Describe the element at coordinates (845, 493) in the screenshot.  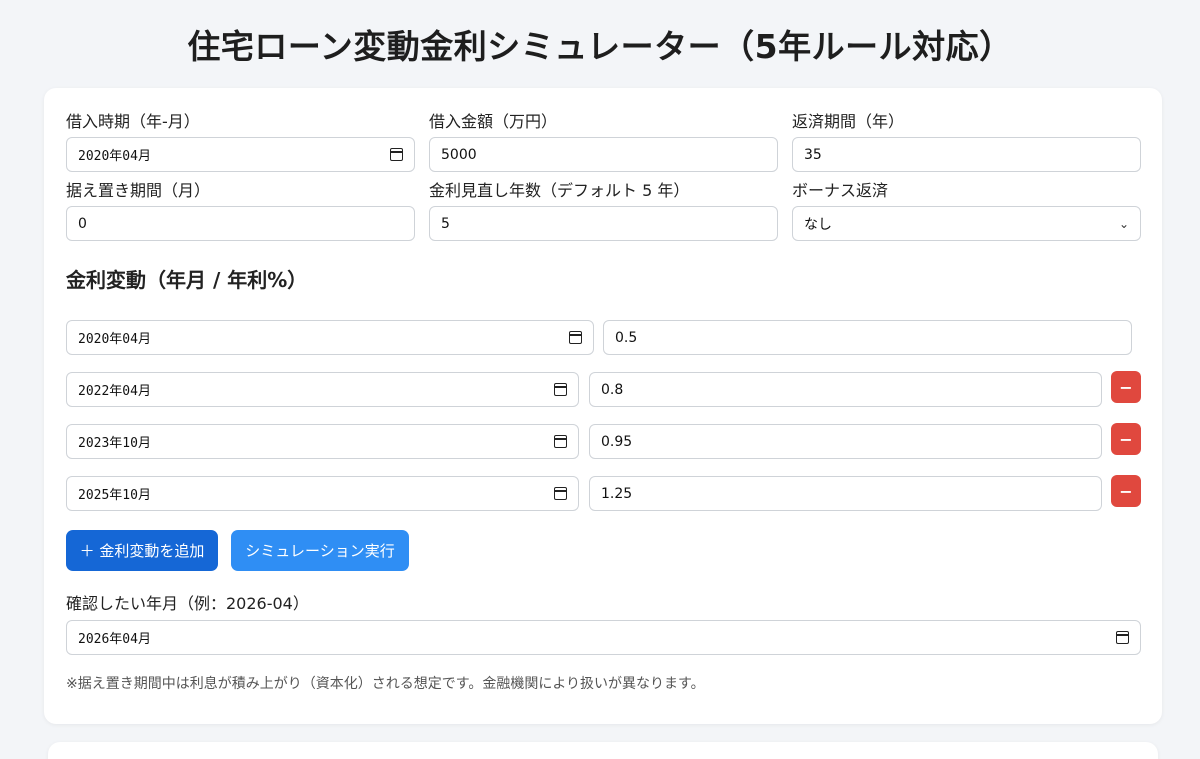
I see `rate-value-input: 1.25` at that location.